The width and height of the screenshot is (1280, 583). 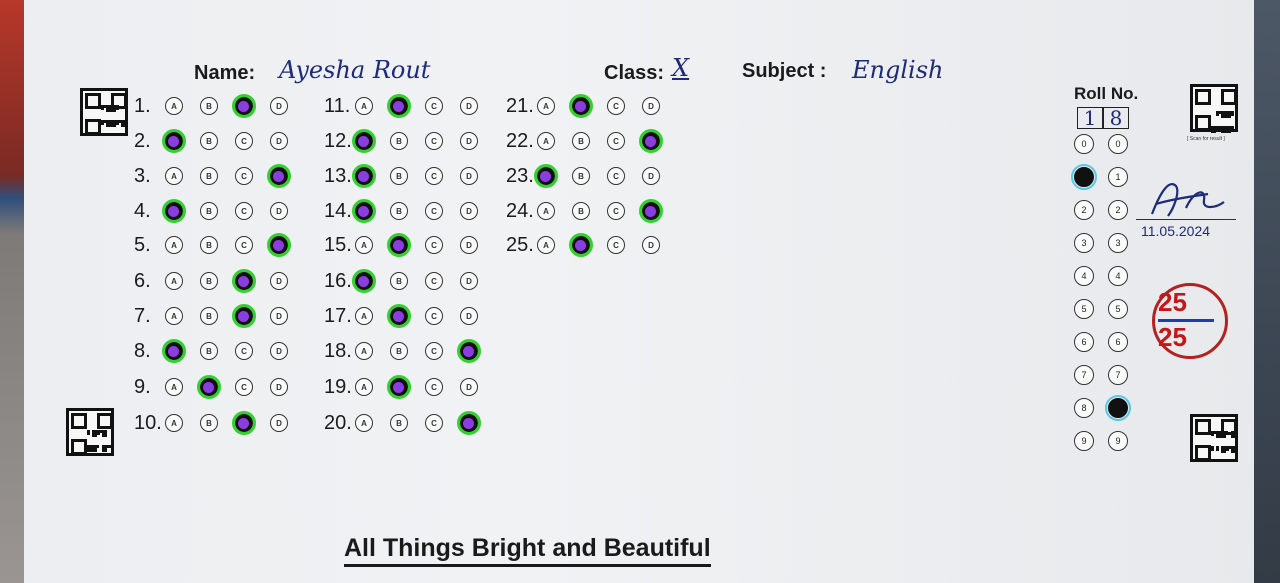 I want to click on roll-bubble: 2, so click(x=1084, y=210).